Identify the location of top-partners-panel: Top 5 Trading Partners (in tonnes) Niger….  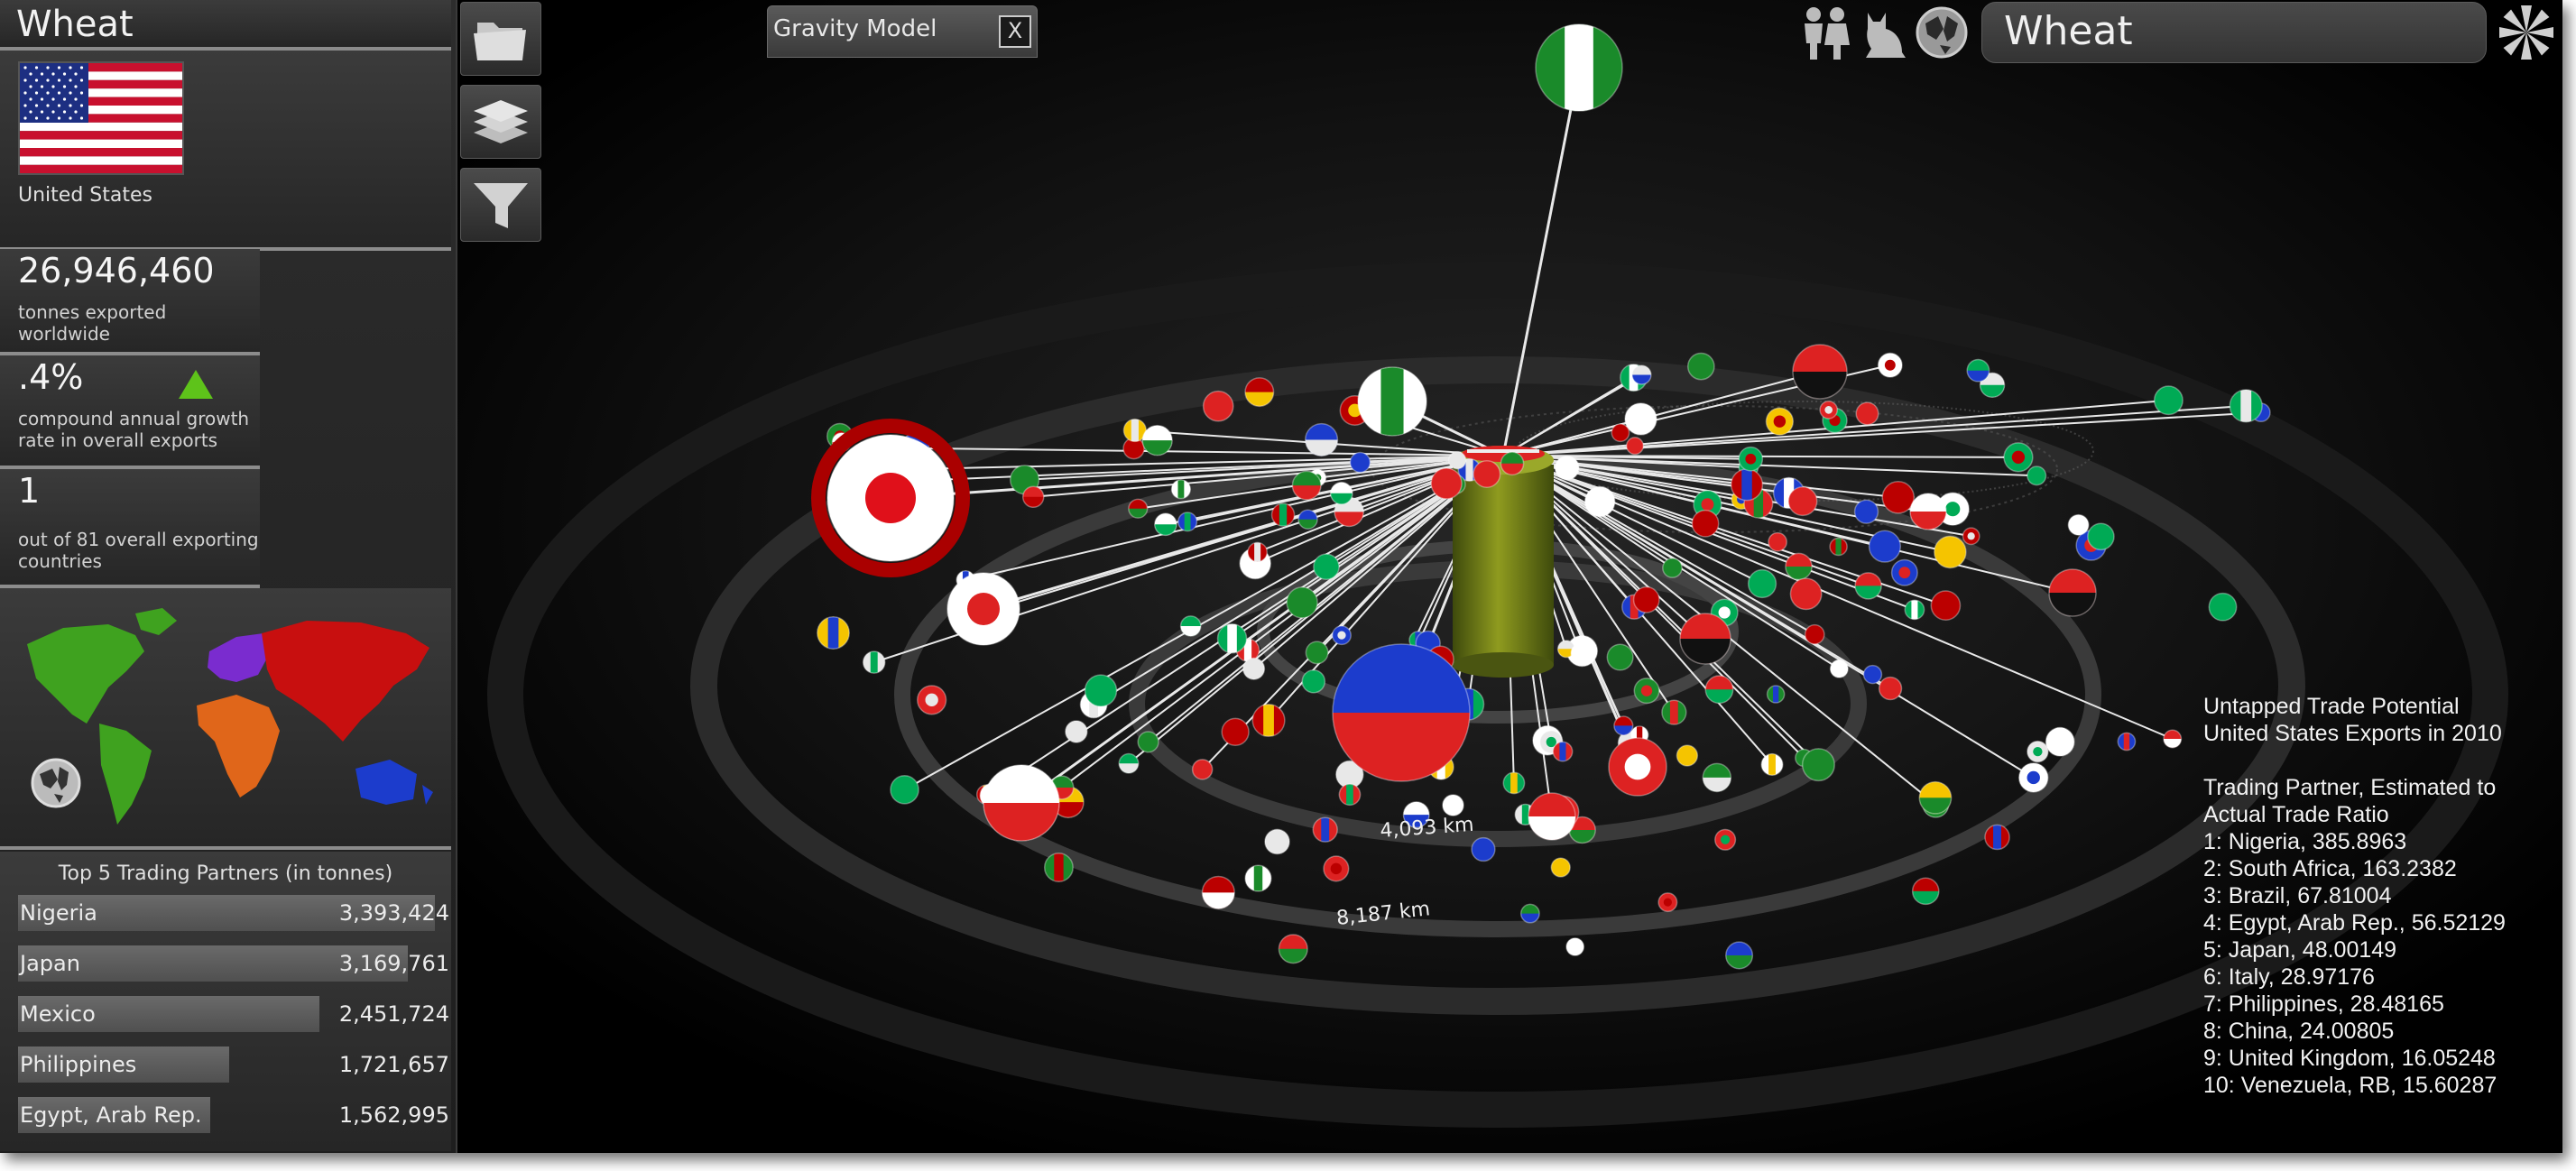
(225, 1001).